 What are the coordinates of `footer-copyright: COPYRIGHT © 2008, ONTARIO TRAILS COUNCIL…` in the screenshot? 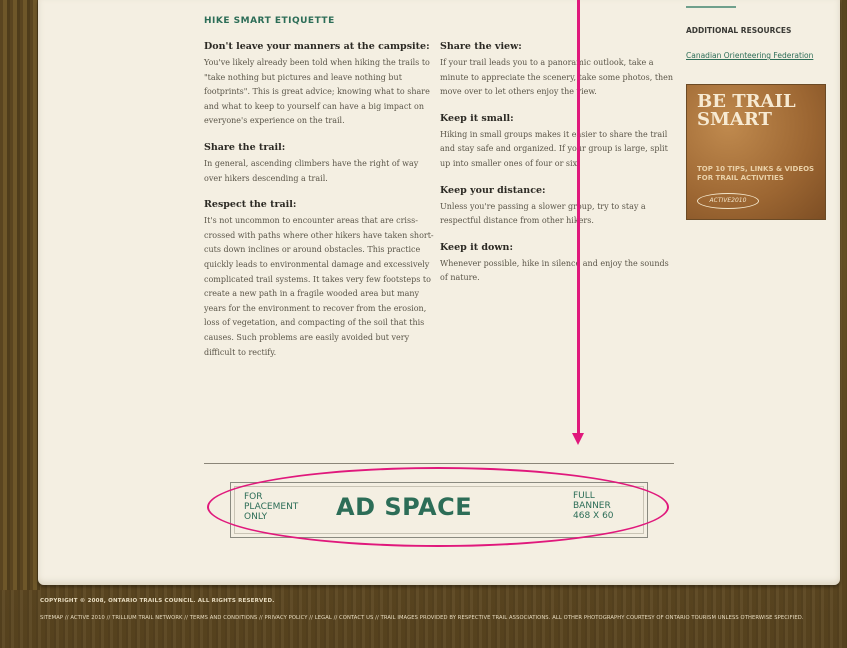 It's located at (157, 601).